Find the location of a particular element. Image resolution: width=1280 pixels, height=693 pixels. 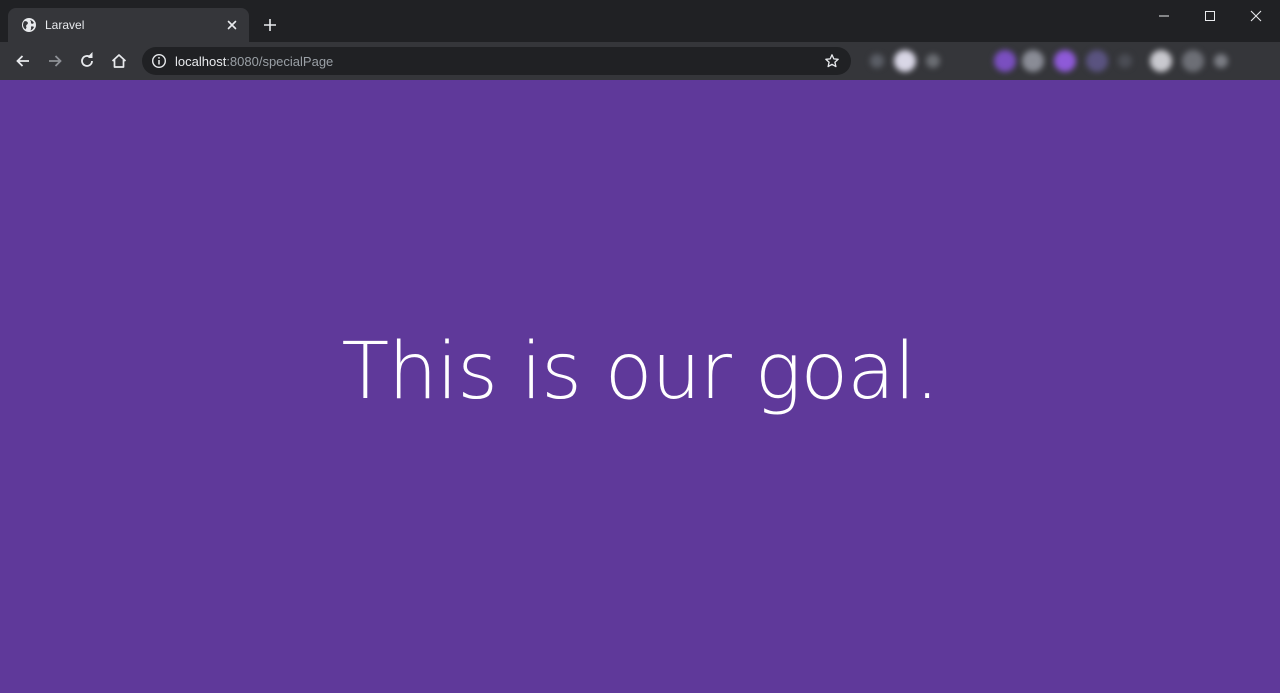

reload-button is located at coordinates (87, 61).